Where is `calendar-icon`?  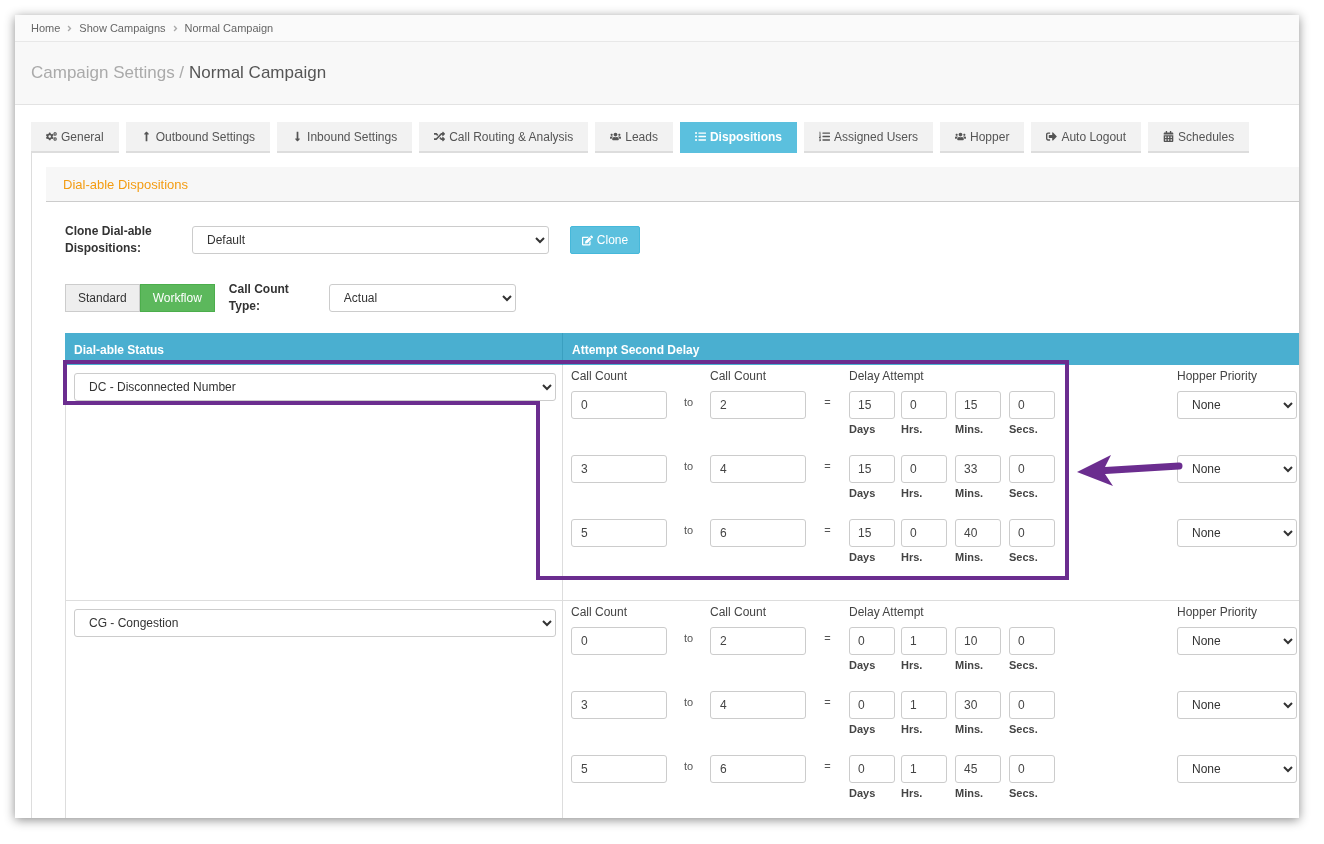 calendar-icon is located at coordinates (1169, 136).